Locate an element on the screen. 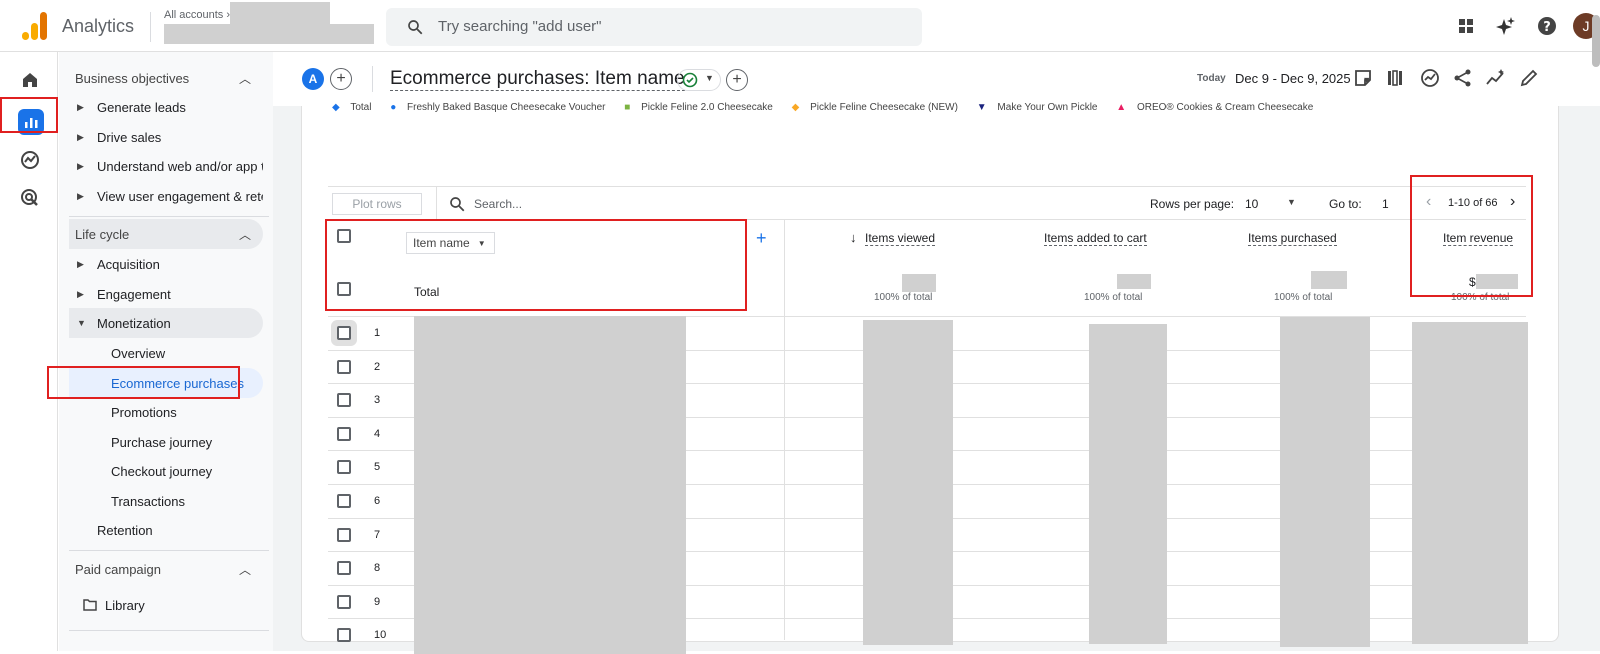 This screenshot has width=1600, height=654. add-comparison-button: + is located at coordinates (341, 79).